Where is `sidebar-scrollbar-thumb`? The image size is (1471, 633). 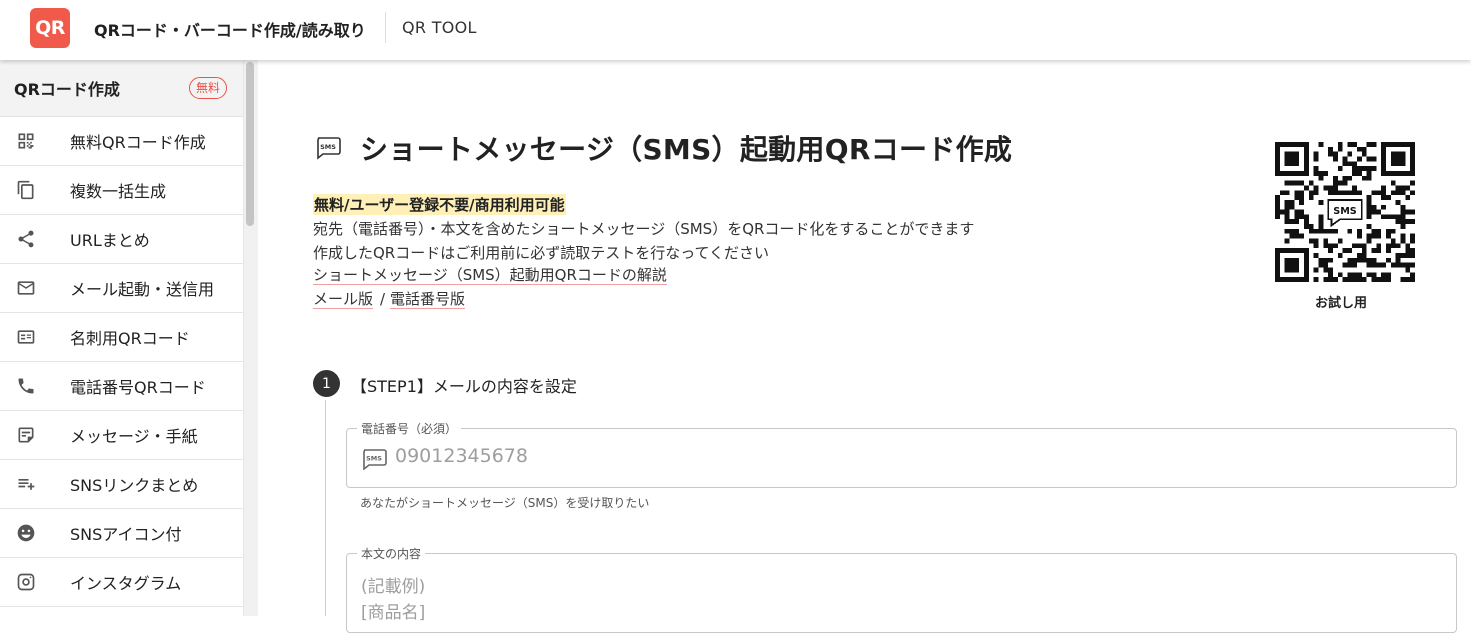
sidebar-scrollbar-thumb is located at coordinates (250, 144).